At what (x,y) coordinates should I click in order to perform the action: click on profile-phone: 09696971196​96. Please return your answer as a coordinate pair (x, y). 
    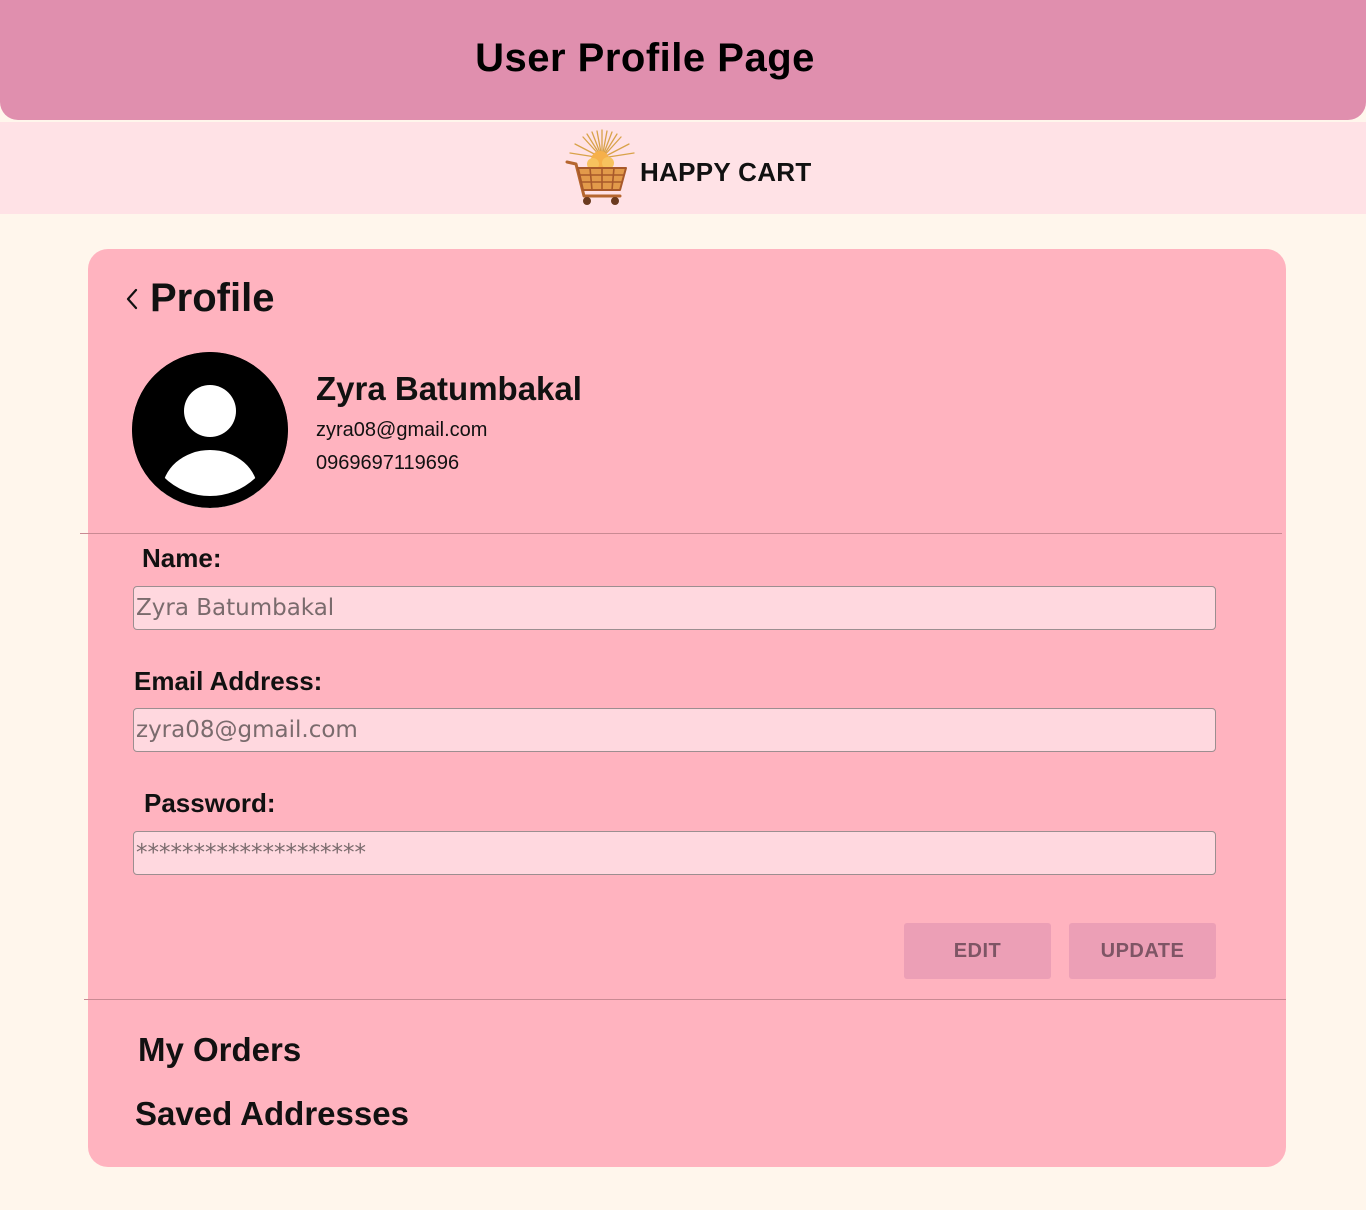
    Looking at the image, I should click on (388, 463).